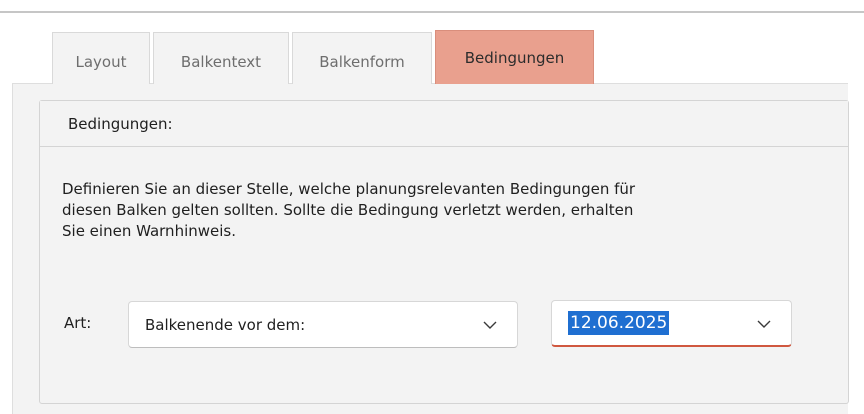  I want to click on date-picker: 12.06.2025, so click(671, 323).